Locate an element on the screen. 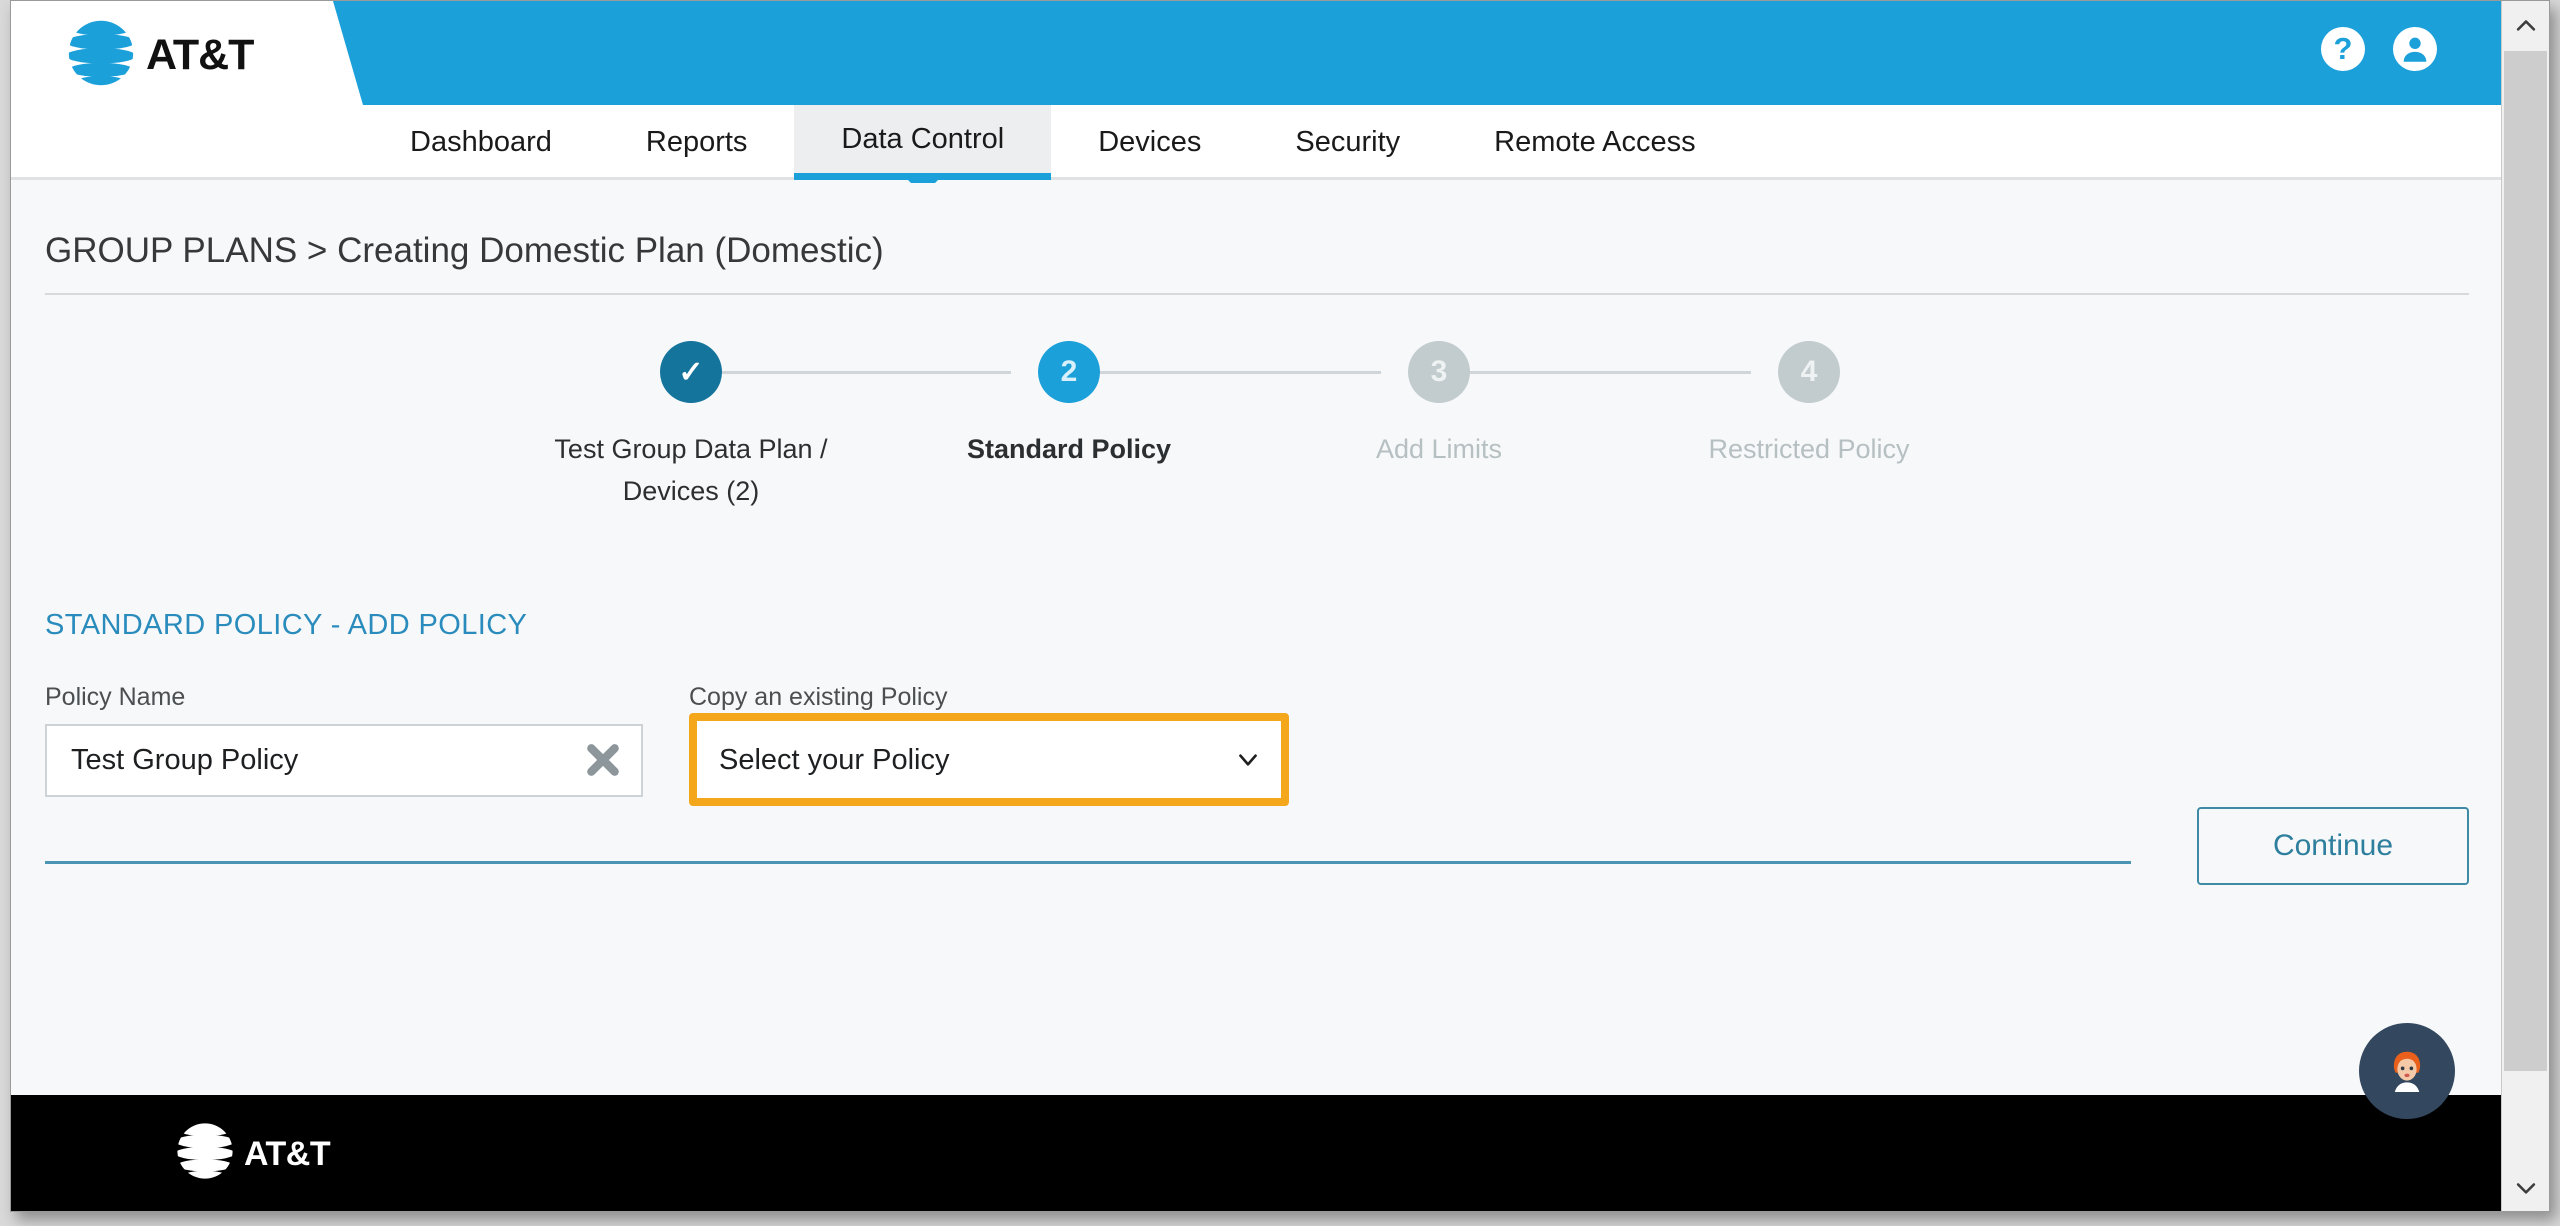  step-marker-done: ✓ is located at coordinates (691, 372).